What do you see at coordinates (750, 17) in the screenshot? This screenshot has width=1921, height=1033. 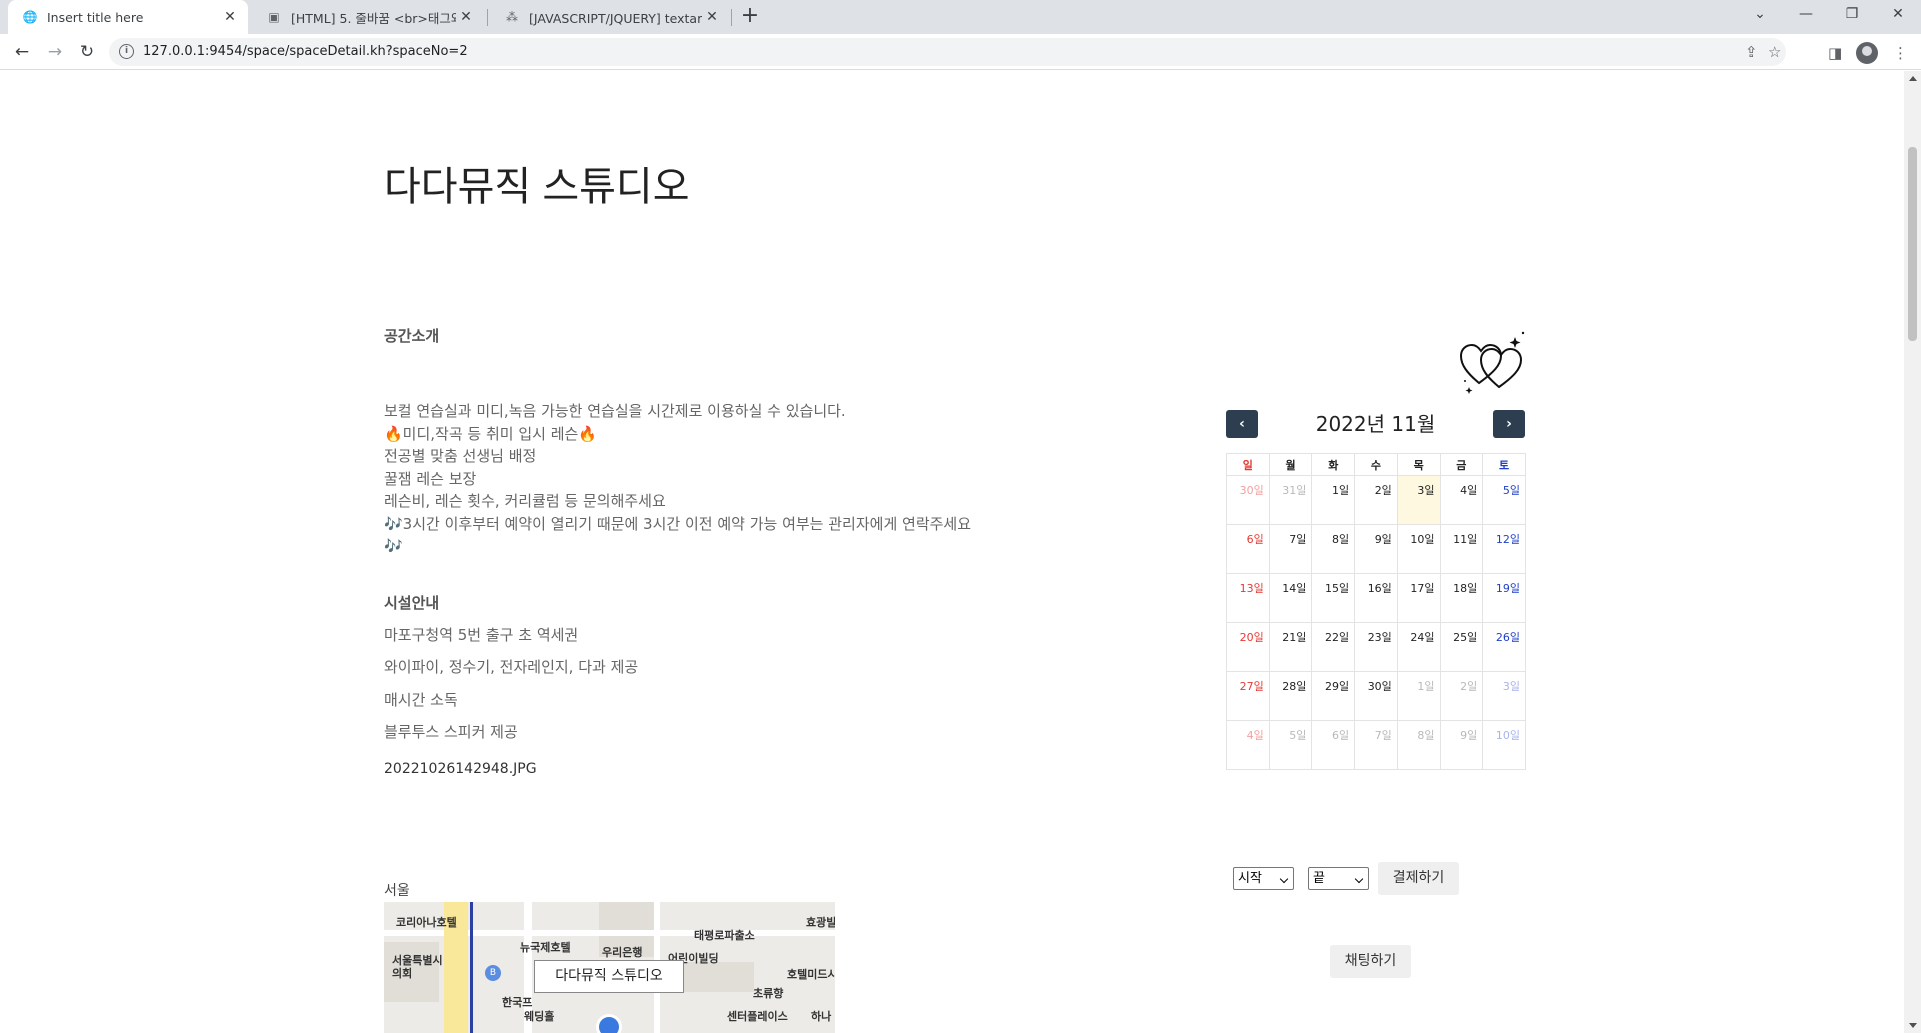 I see `new-tab-button: +` at bounding box center [750, 17].